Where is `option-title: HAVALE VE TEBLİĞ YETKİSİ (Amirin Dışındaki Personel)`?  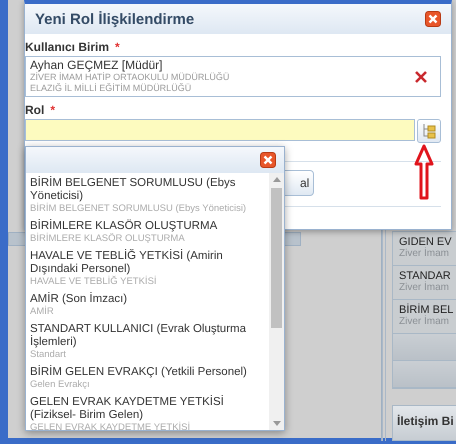 option-title: HAVALE VE TEBLİĞ YETKİSİ (Amirin Dışındaki Personel) is located at coordinates (127, 263).